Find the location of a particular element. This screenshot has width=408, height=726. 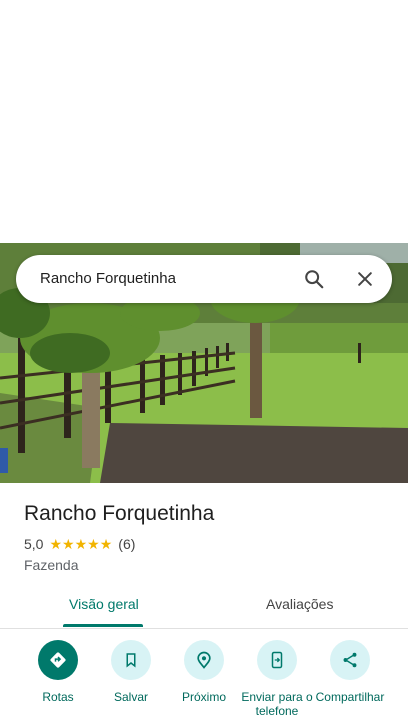

place-category: Fazenda is located at coordinates (51, 565).